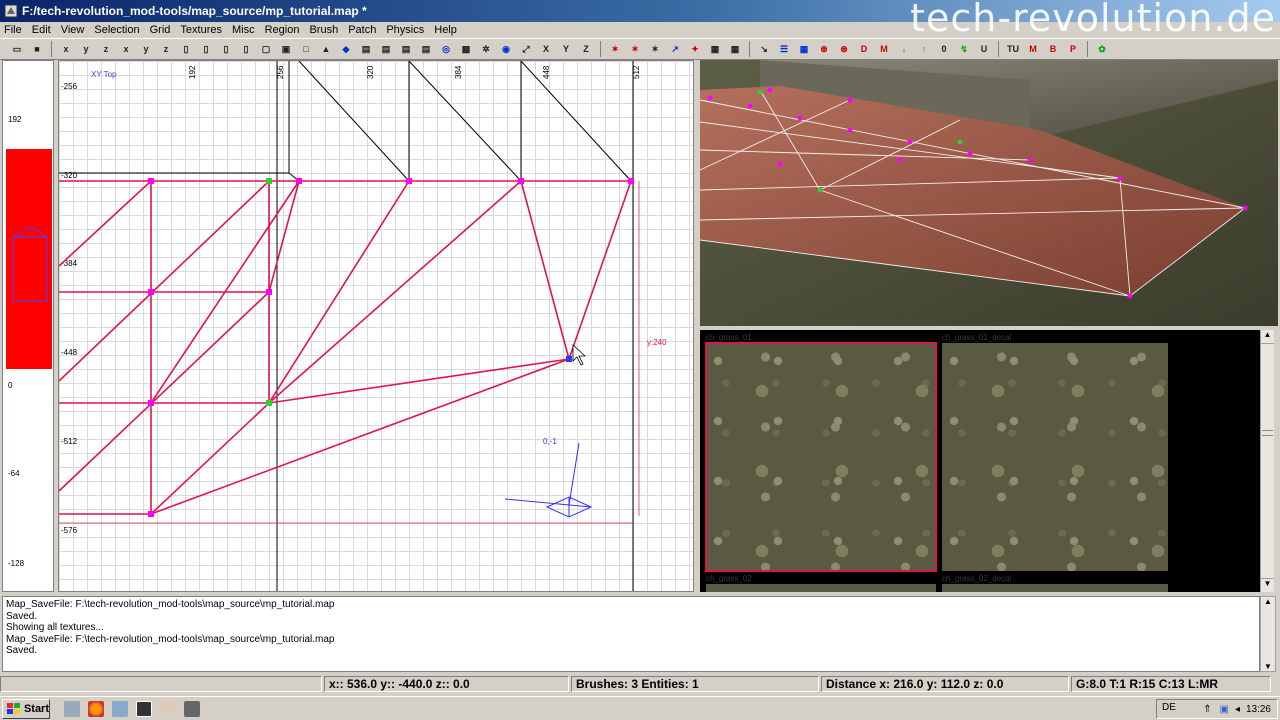 The width and height of the screenshot is (1280, 720). I want to click on console-scrollbar: ▲ ▼, so click(1268, 634).